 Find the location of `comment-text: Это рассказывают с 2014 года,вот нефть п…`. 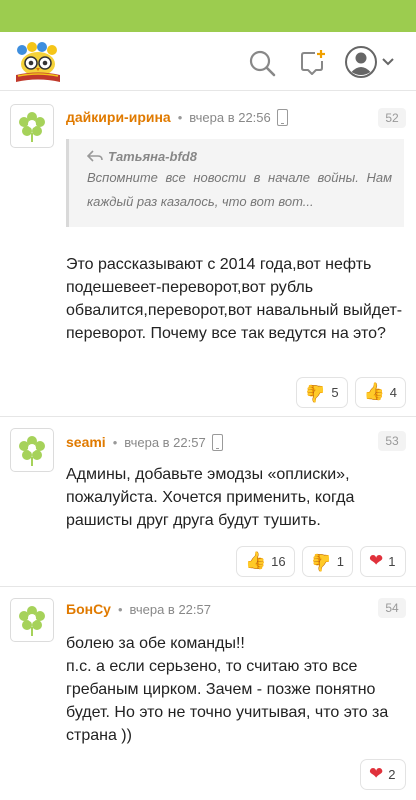

comment-text: Это рассказывают с 2014 года,вот нефть п… is located at coordinates (234, 299).